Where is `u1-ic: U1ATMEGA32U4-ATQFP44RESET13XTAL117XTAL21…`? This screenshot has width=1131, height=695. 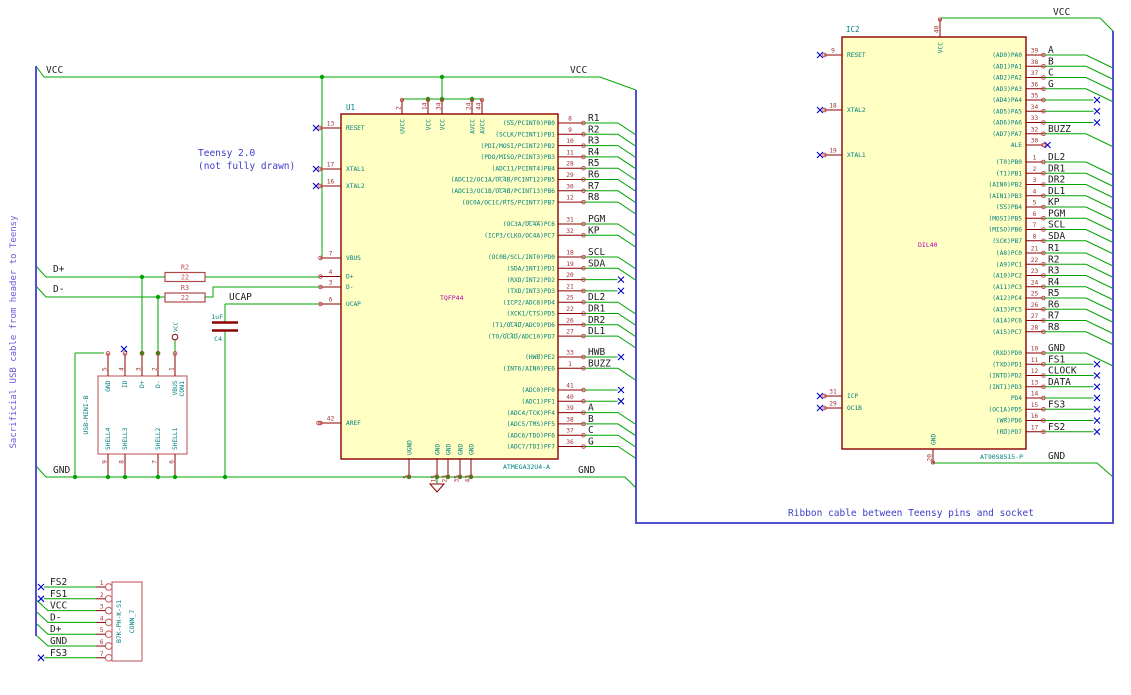
u1-ic: U1ATMEGA32U4-ATQFP44RESET13XTAL117XTAL21… is located at coordinates (452, 291).